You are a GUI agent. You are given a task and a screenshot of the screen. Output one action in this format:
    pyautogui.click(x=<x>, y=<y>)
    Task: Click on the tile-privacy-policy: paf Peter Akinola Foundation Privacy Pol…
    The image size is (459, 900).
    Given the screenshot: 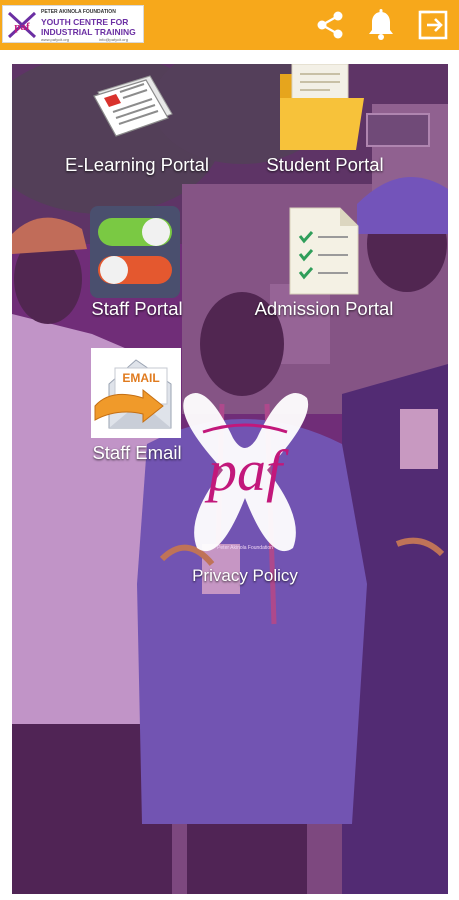 What is the action you would take?
    pyautogui.click(x=245, y=510)
    